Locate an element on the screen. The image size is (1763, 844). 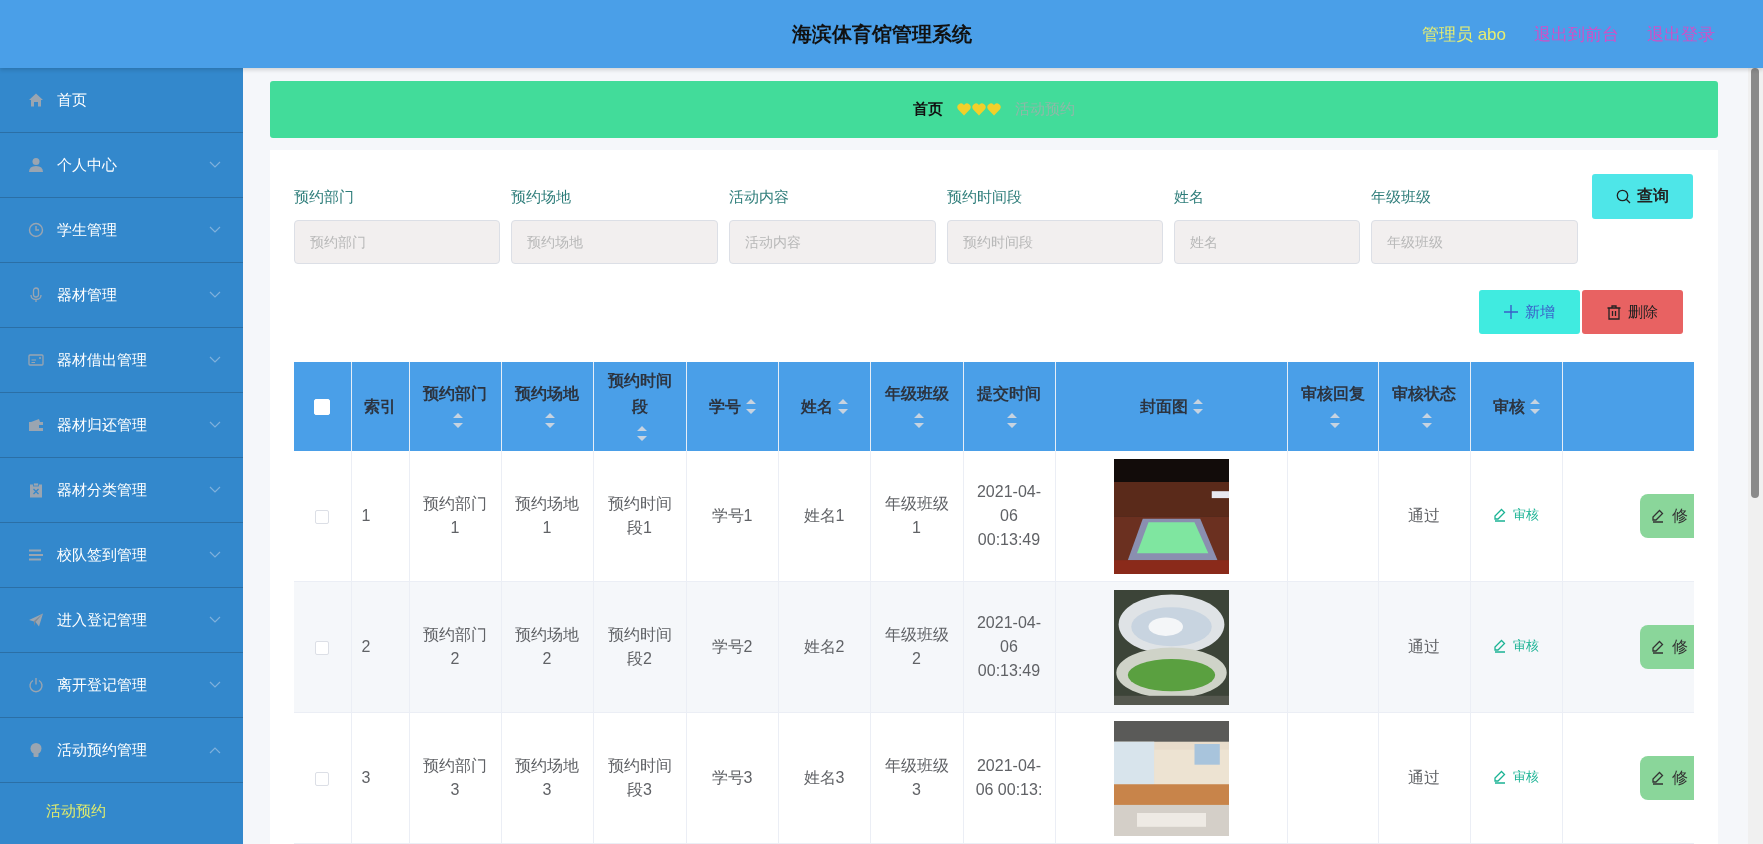
menu-item: 首页 is located at coordinates (121, 100).